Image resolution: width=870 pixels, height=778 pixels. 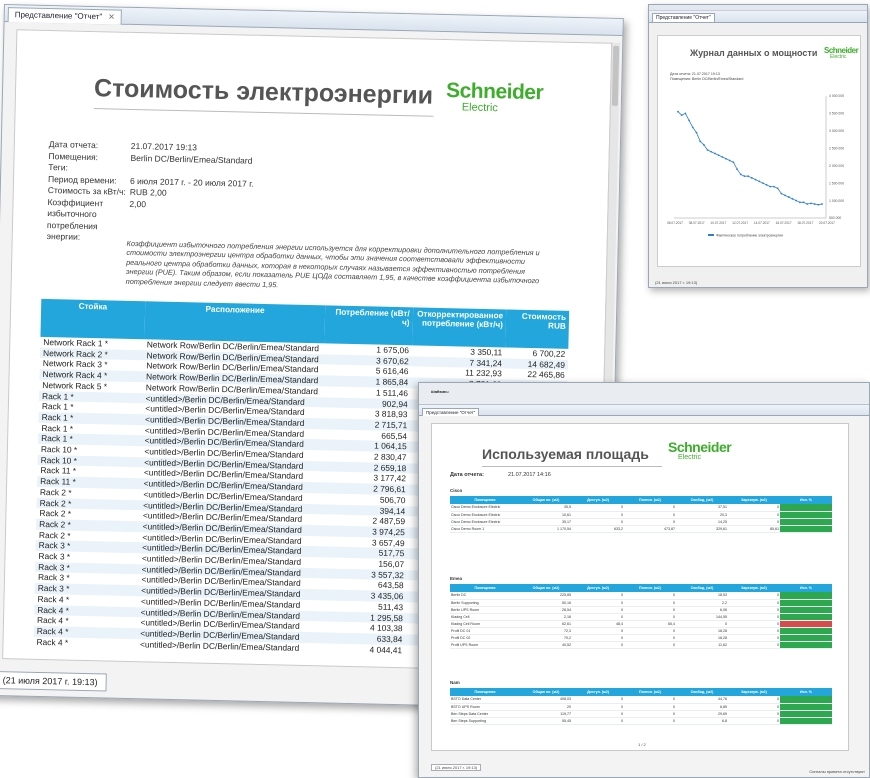 What do you see at coordinates (750, 158) in the screenshot?
I see `power-series-line` at bounding box center [750, 158].